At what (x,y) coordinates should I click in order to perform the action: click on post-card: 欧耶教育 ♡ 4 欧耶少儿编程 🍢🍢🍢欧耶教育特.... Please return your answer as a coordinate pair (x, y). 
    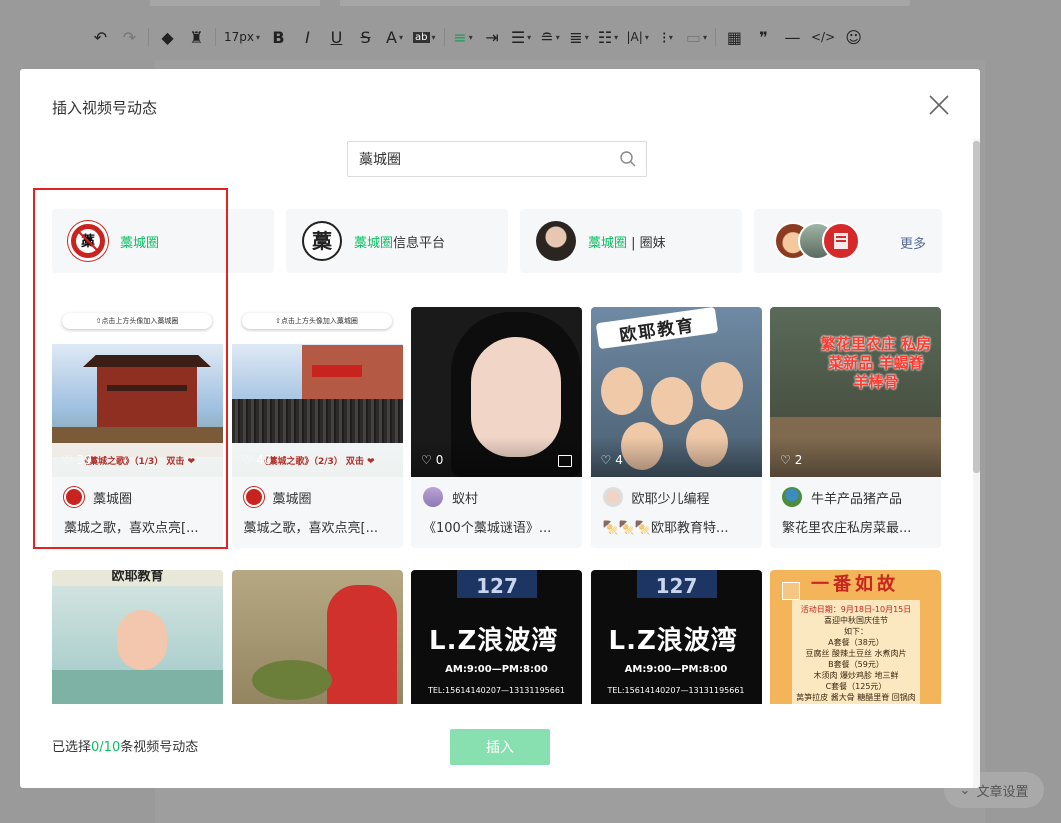
    Looking at the image, I should click on (676, 427).